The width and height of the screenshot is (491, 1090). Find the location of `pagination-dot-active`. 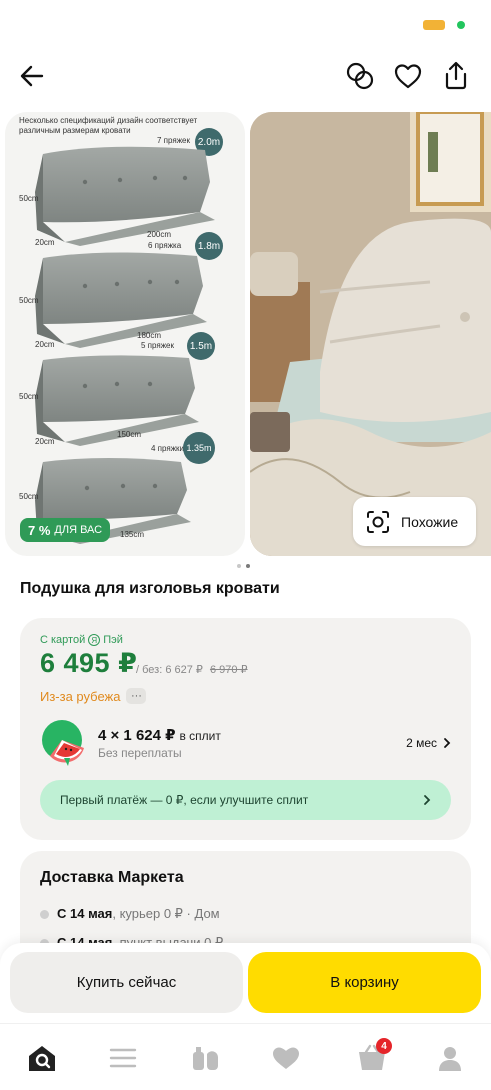

pagination-dot-active is located at coordinates (248, 566).